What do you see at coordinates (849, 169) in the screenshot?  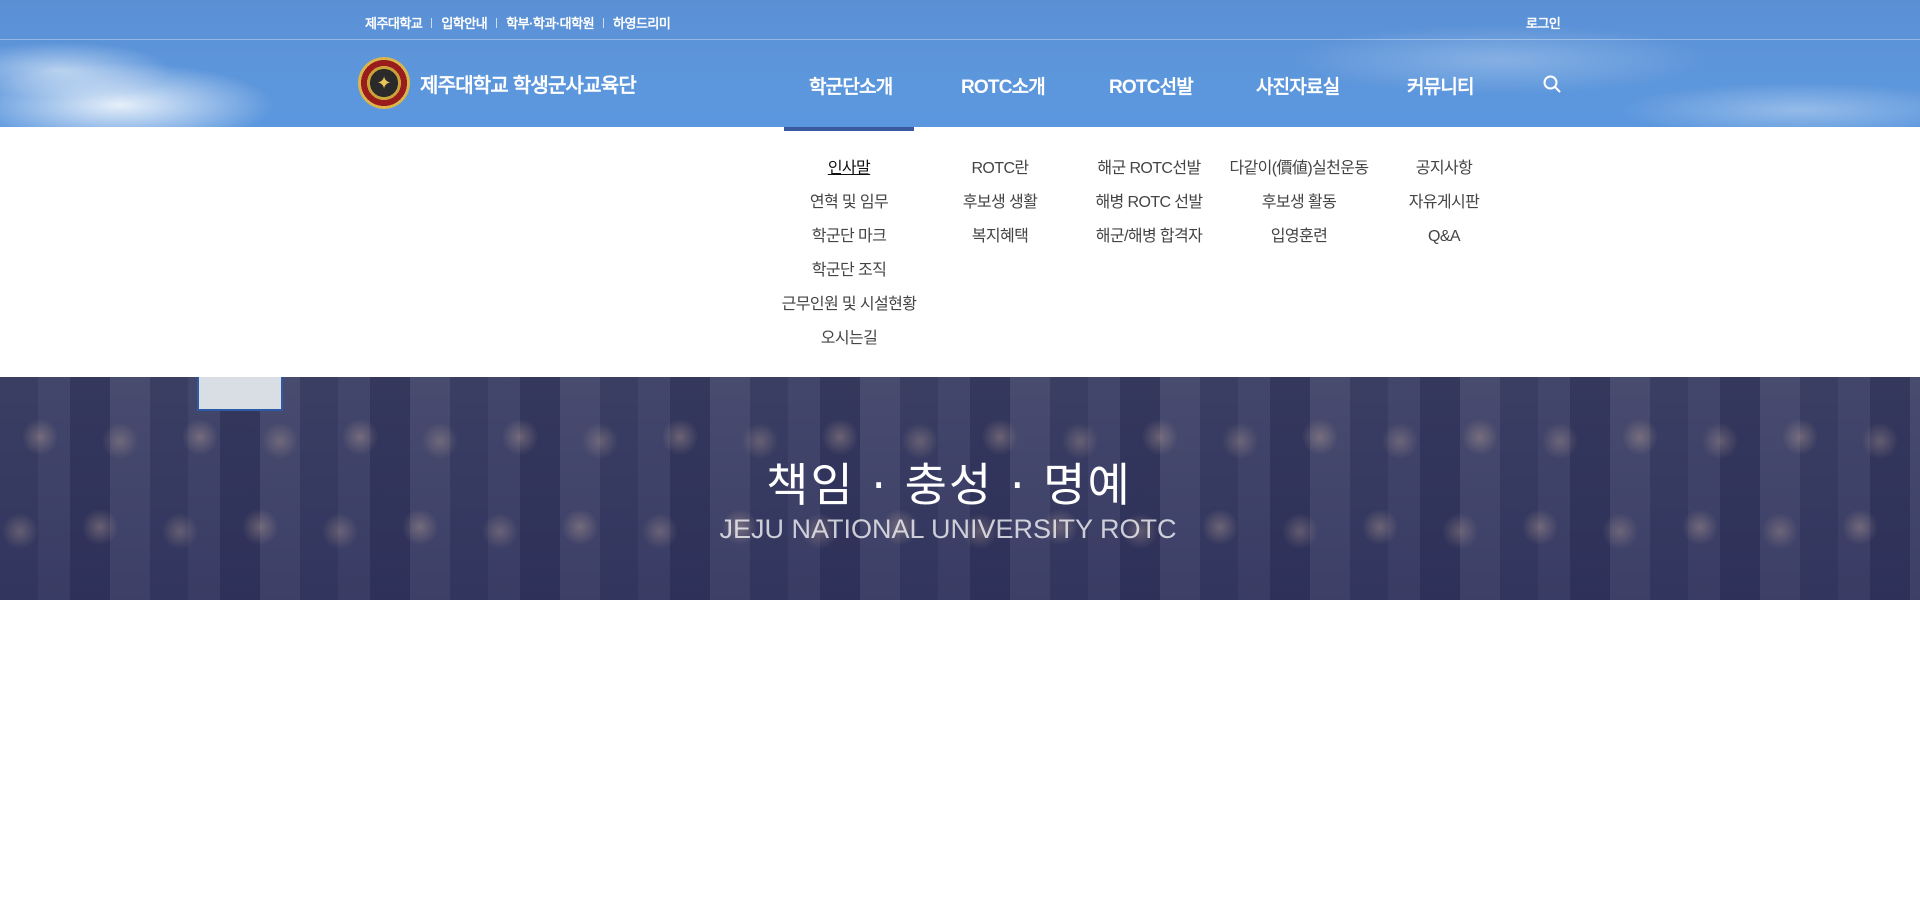 I see `submenu-item: 인사말` at bounding box center [849, 169].